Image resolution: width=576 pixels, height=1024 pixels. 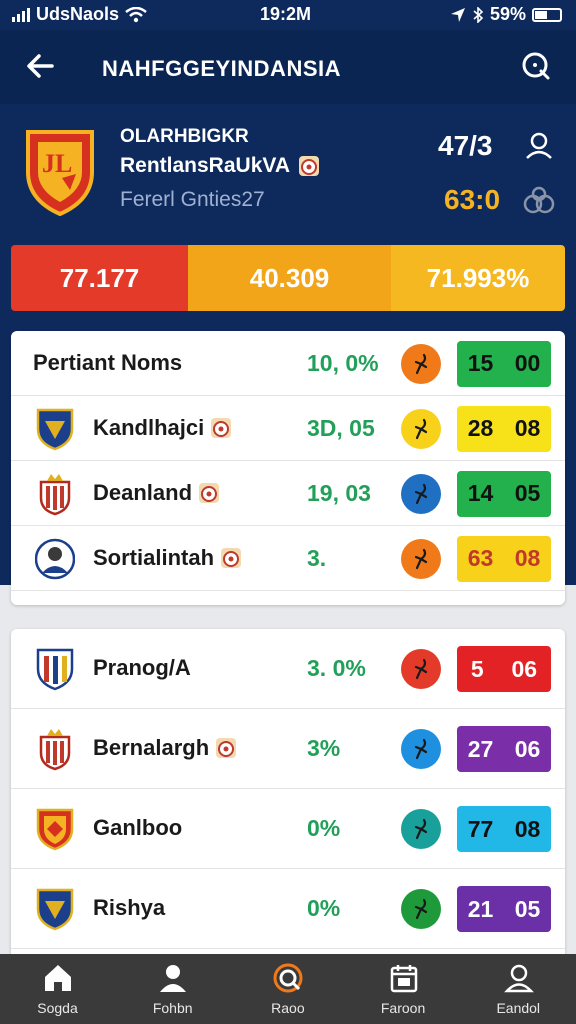 I want to click on team-score-secondary: 63:0, so click(x=472, y=199).